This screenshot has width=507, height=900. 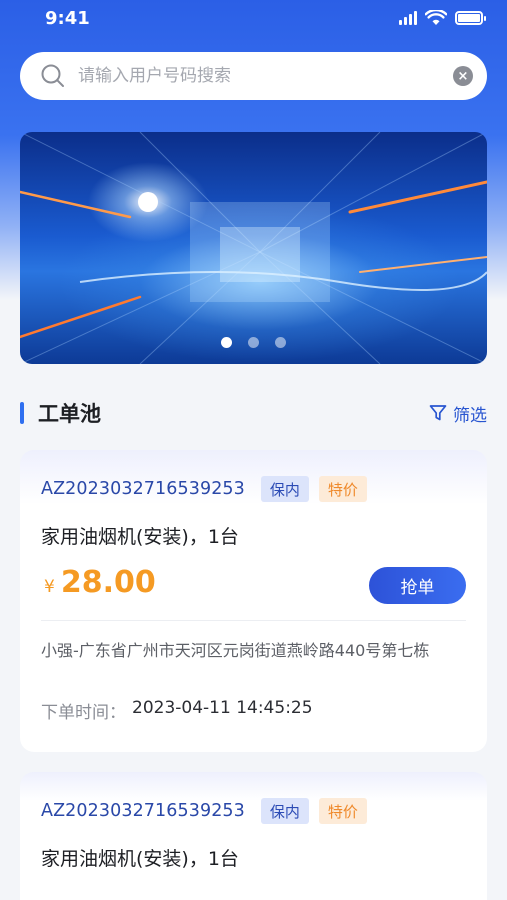 What do you see at coordinates (253, 836) in the screenshot?
I see `order-card: AZ2023032716539253 保内 特价 家用油烟机(安装)，1台` at bounding box center [253, 836].